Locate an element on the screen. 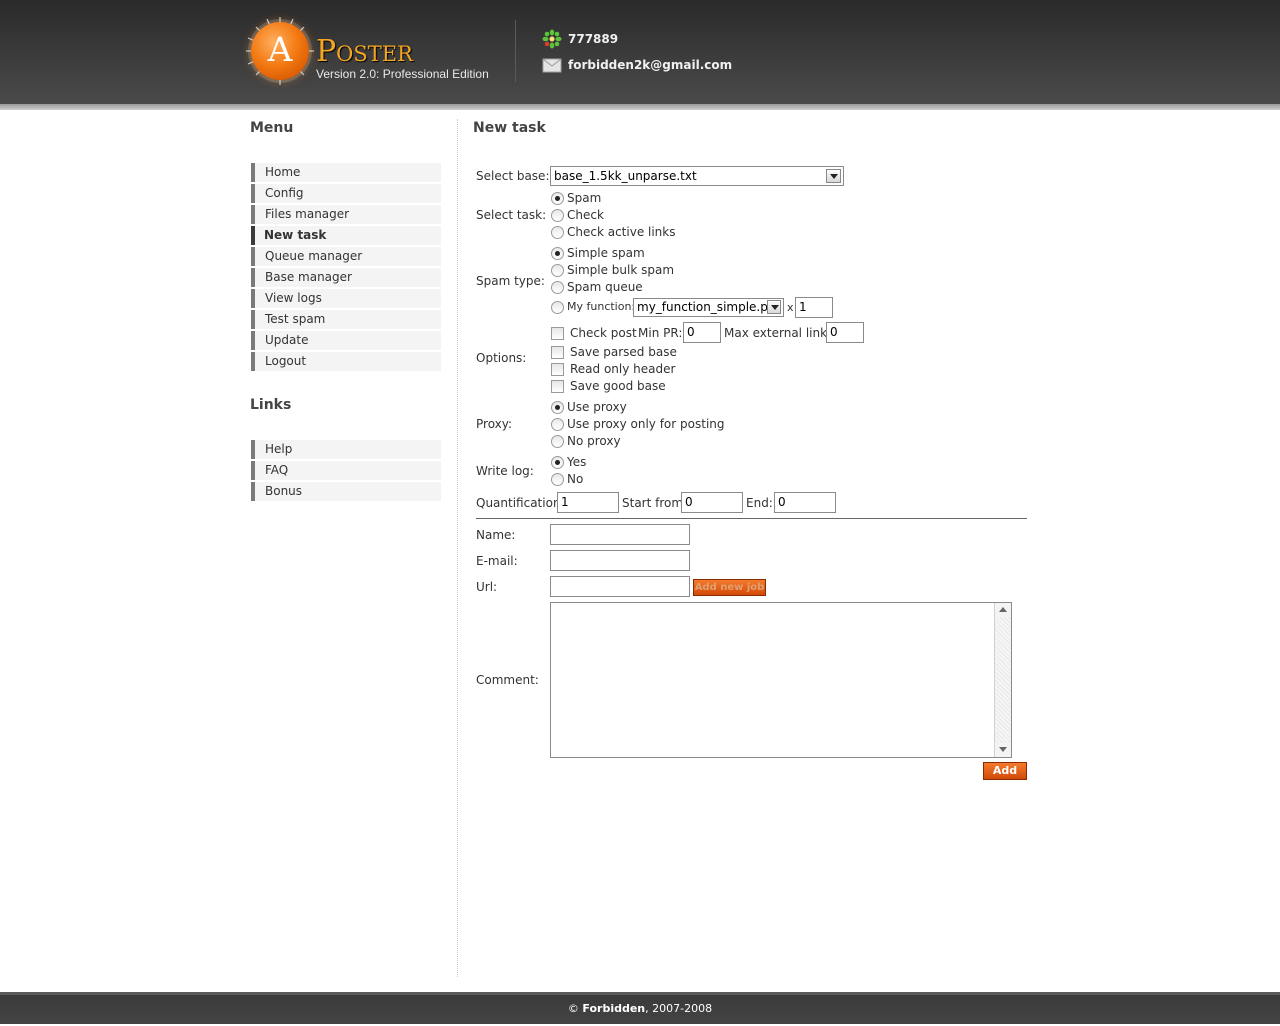  task-option-spam: Spam is located at coordinates (584, 198).